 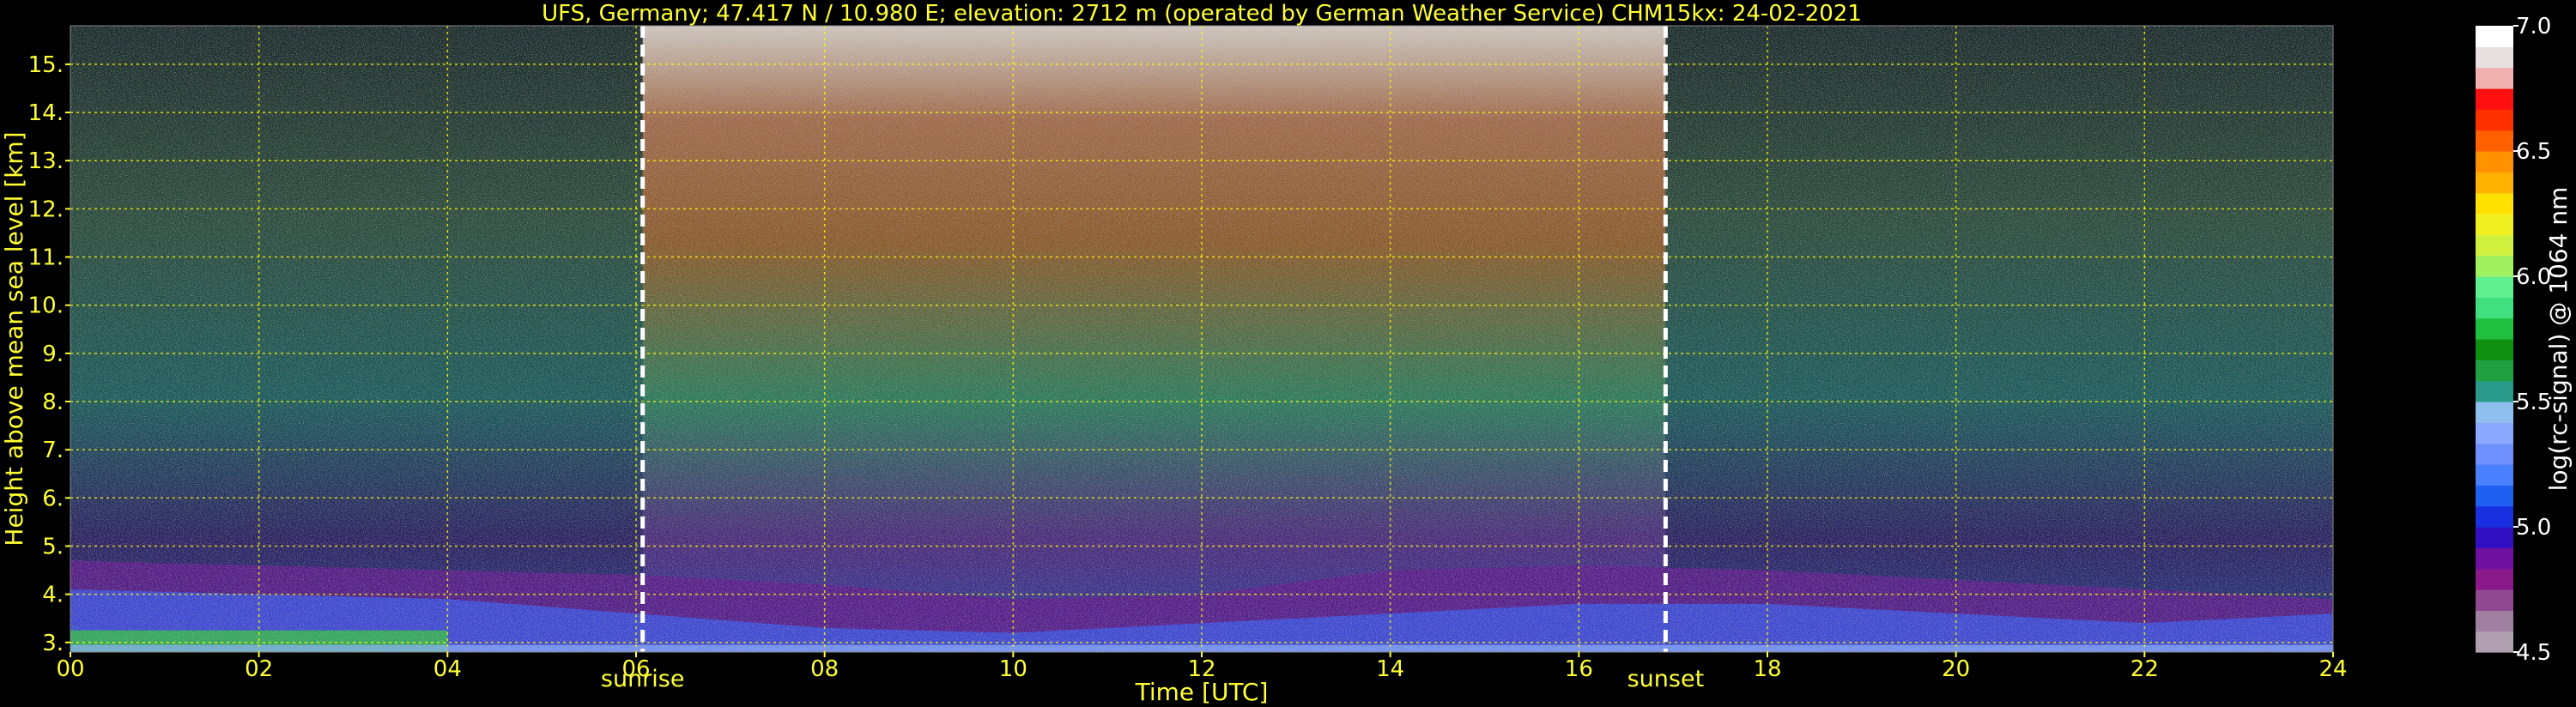 I want to click on y-tick-label: 9., so click(x=53, y=354).